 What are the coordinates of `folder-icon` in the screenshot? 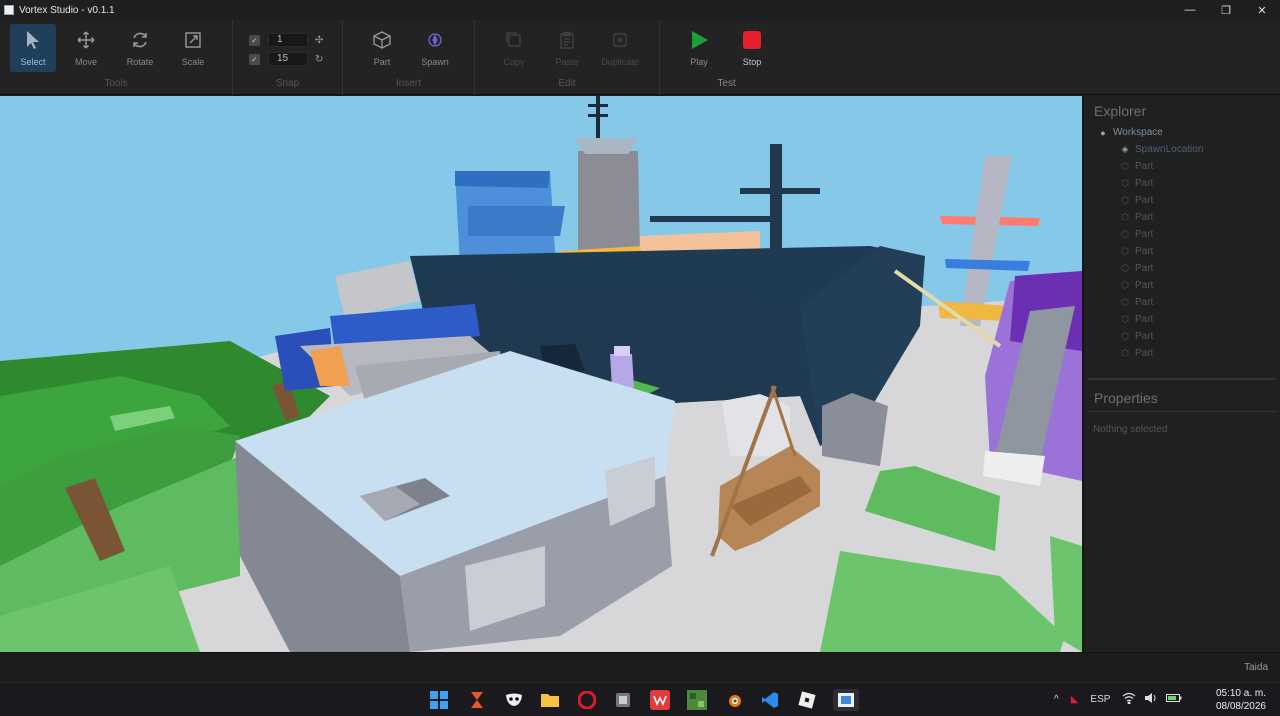 It's located at (550, 700).